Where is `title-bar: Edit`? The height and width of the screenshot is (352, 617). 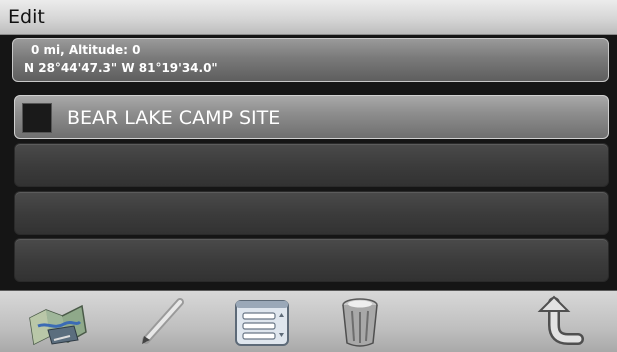
title-bar: Edit is located at coordinates (308, 17).